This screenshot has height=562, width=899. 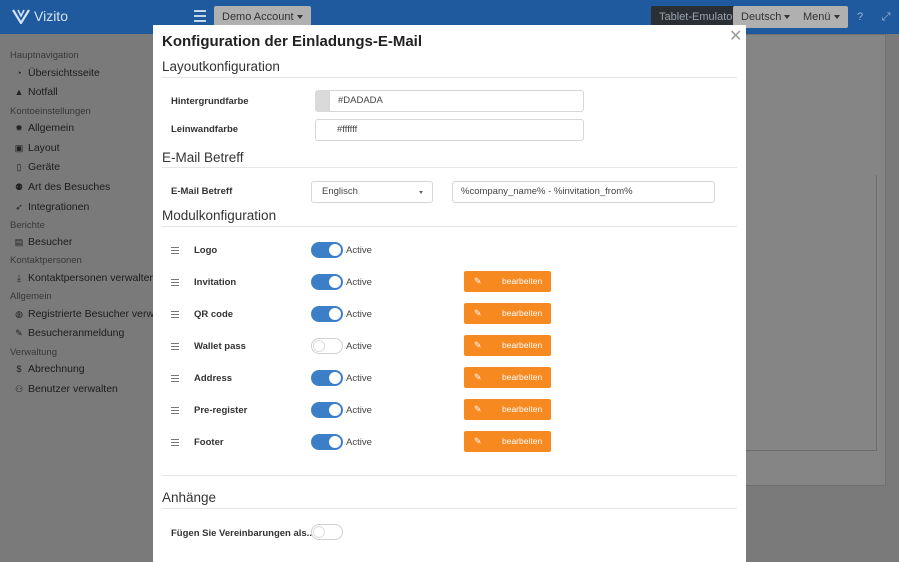 What do you see at coordinates (327, 346) in the screenshot?
I see `module-toggle-wallet-pass` at bounding box center [327, 346].